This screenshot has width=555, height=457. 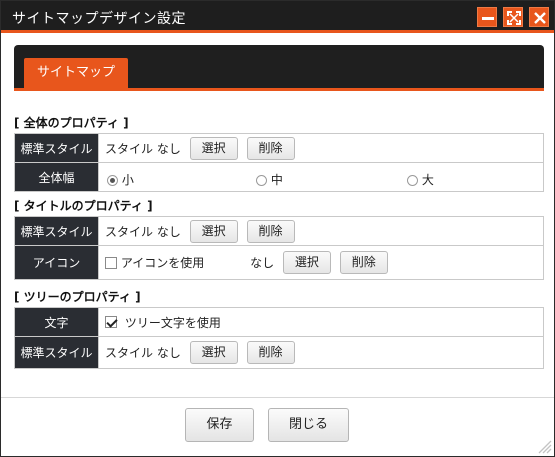 I want to click on expand-icon, so click(x=514, y=18).